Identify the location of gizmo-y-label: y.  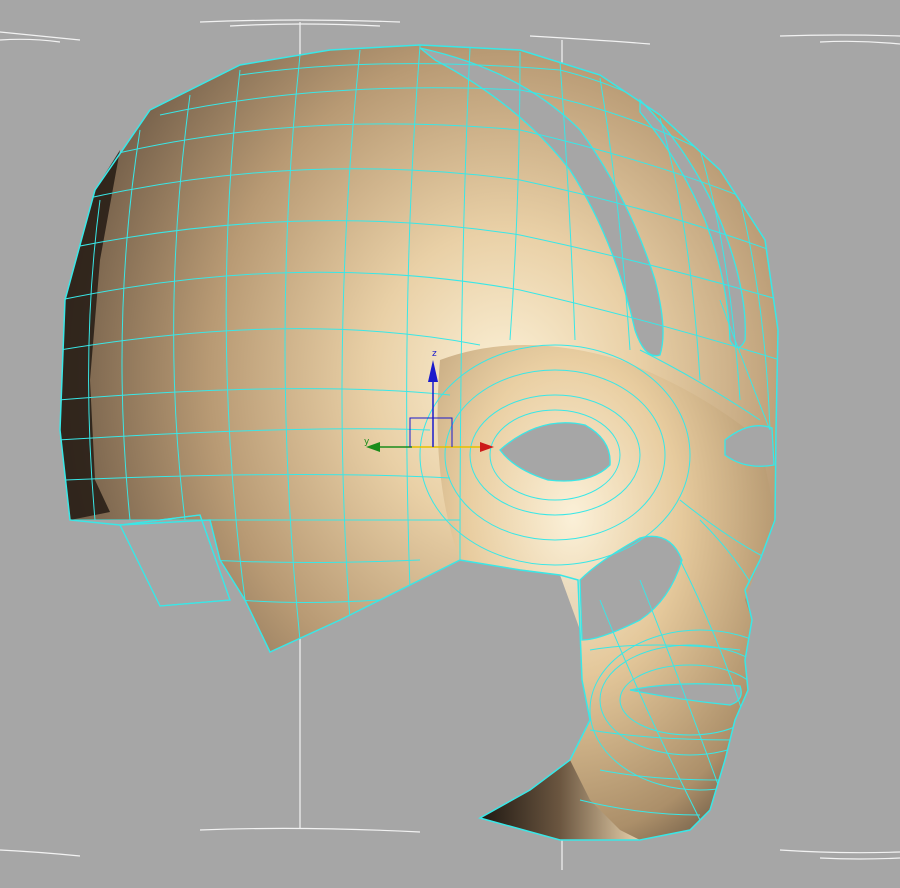
(367, 442).